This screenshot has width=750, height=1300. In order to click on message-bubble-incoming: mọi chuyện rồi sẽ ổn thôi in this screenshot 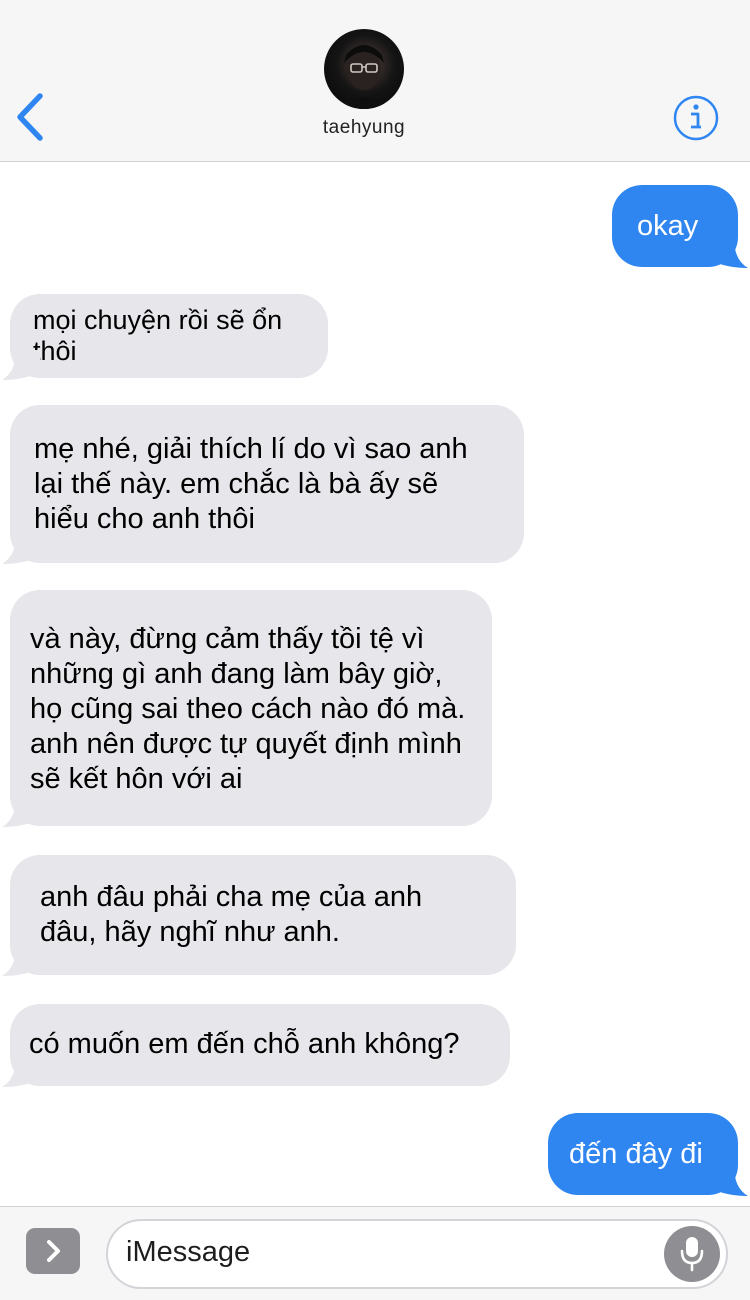, I will do `click(169, 336)`.